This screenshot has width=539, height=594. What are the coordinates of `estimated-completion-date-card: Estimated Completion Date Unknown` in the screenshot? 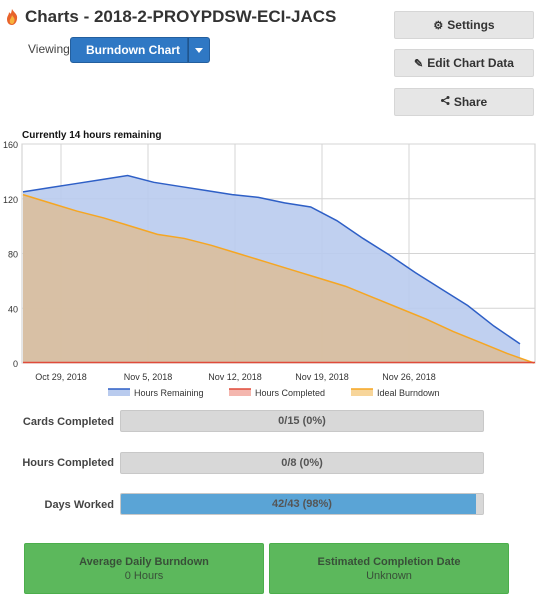 It's located at (389, 568).